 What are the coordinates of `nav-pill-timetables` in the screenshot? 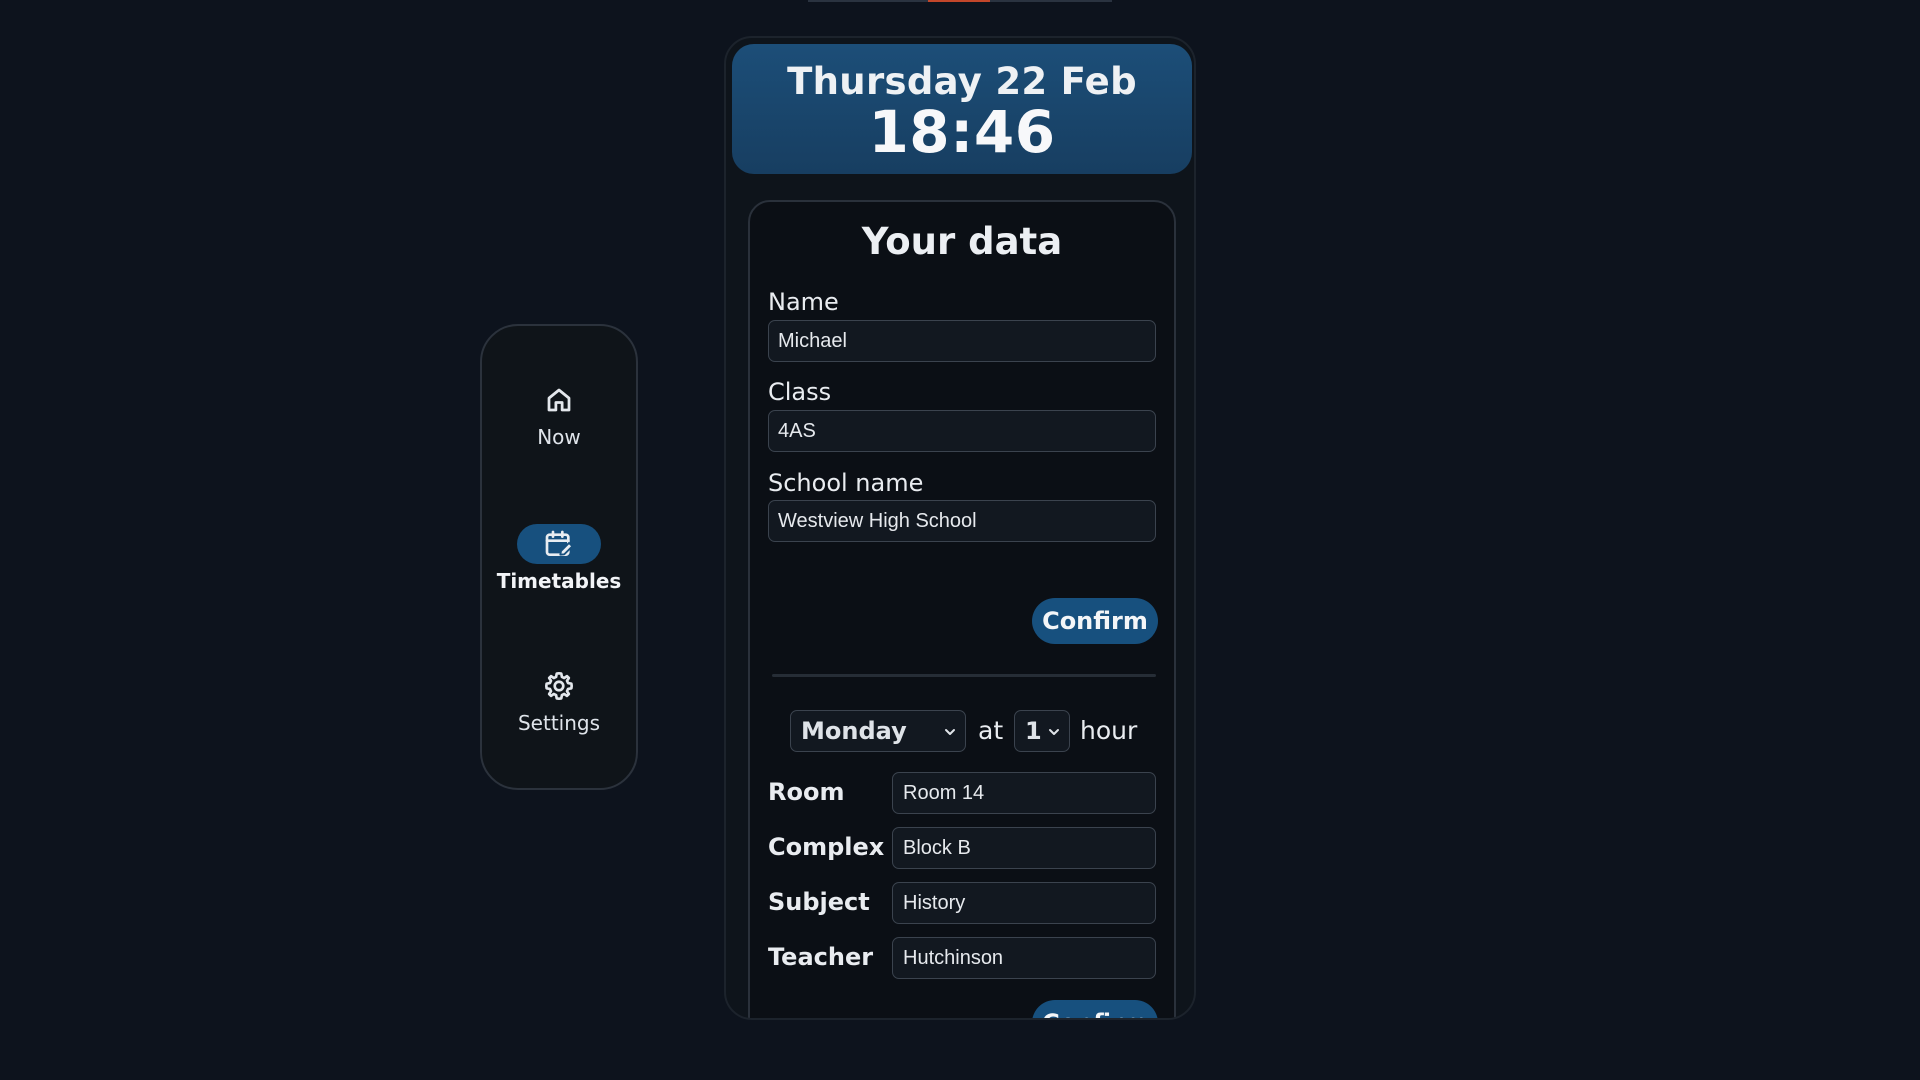 It's located at (559, 544).